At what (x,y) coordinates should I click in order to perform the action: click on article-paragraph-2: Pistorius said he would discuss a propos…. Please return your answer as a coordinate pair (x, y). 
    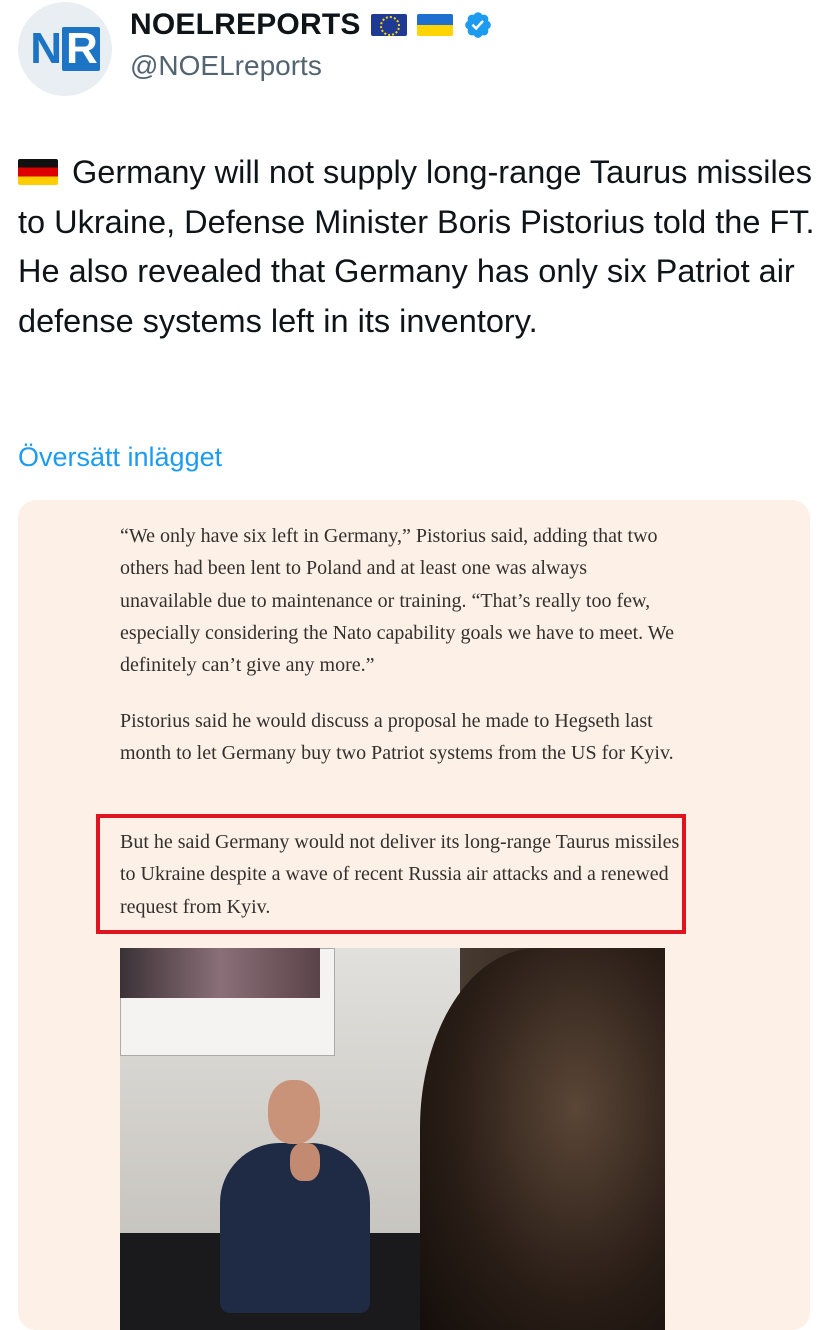
    Looking at the image, I should click on (397, 737).